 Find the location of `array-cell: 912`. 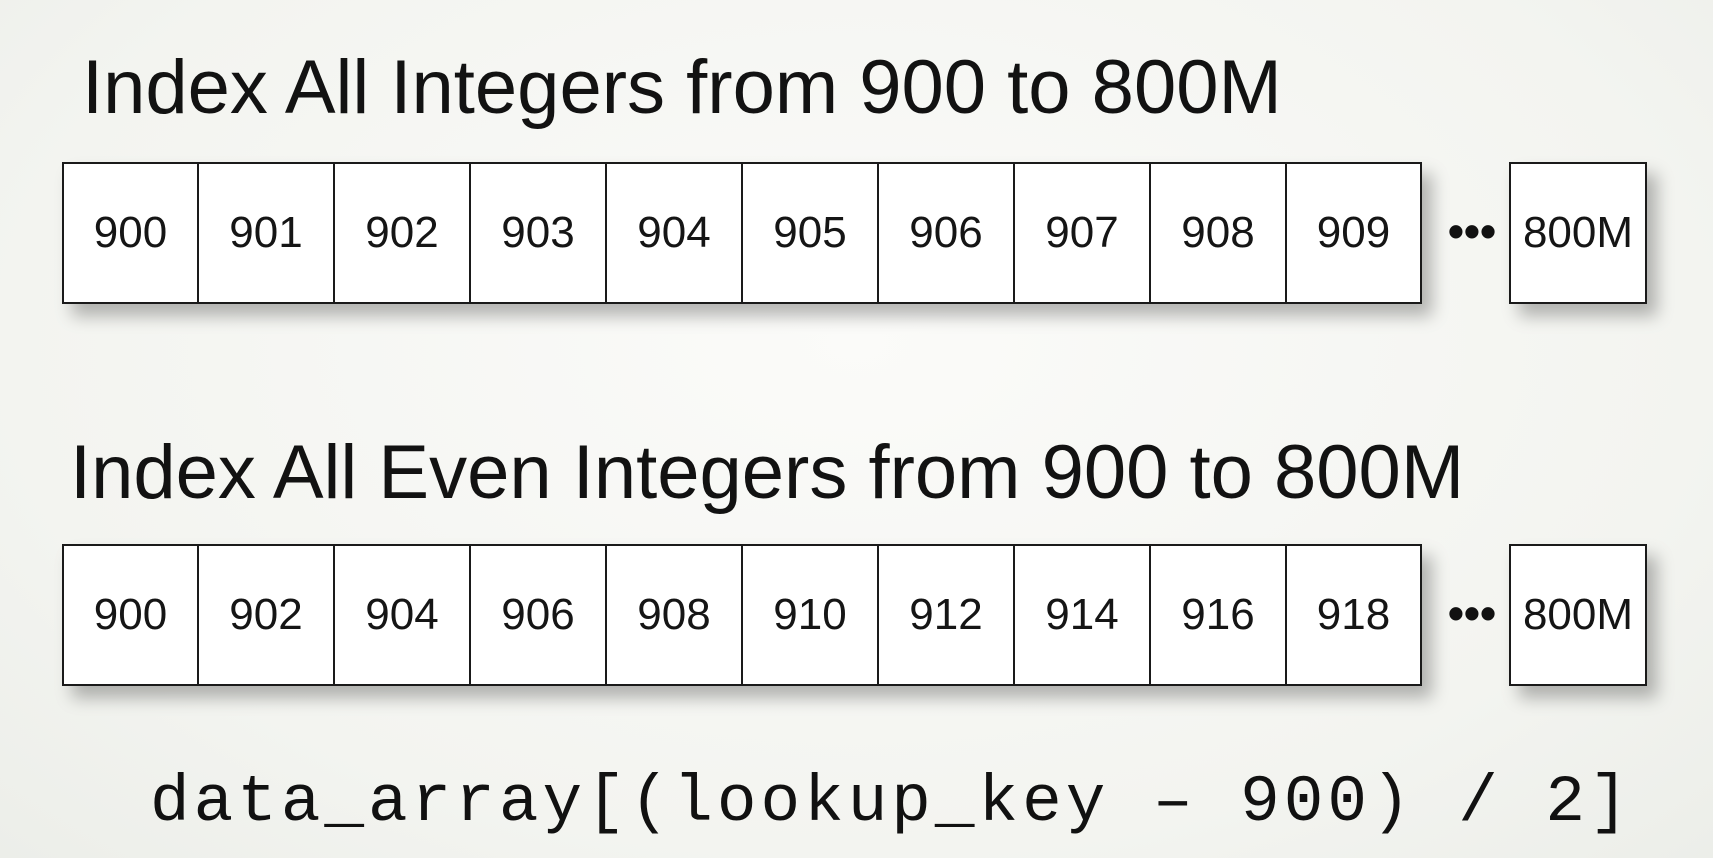

array-cell: 912 is located at coordinates (946, 615).